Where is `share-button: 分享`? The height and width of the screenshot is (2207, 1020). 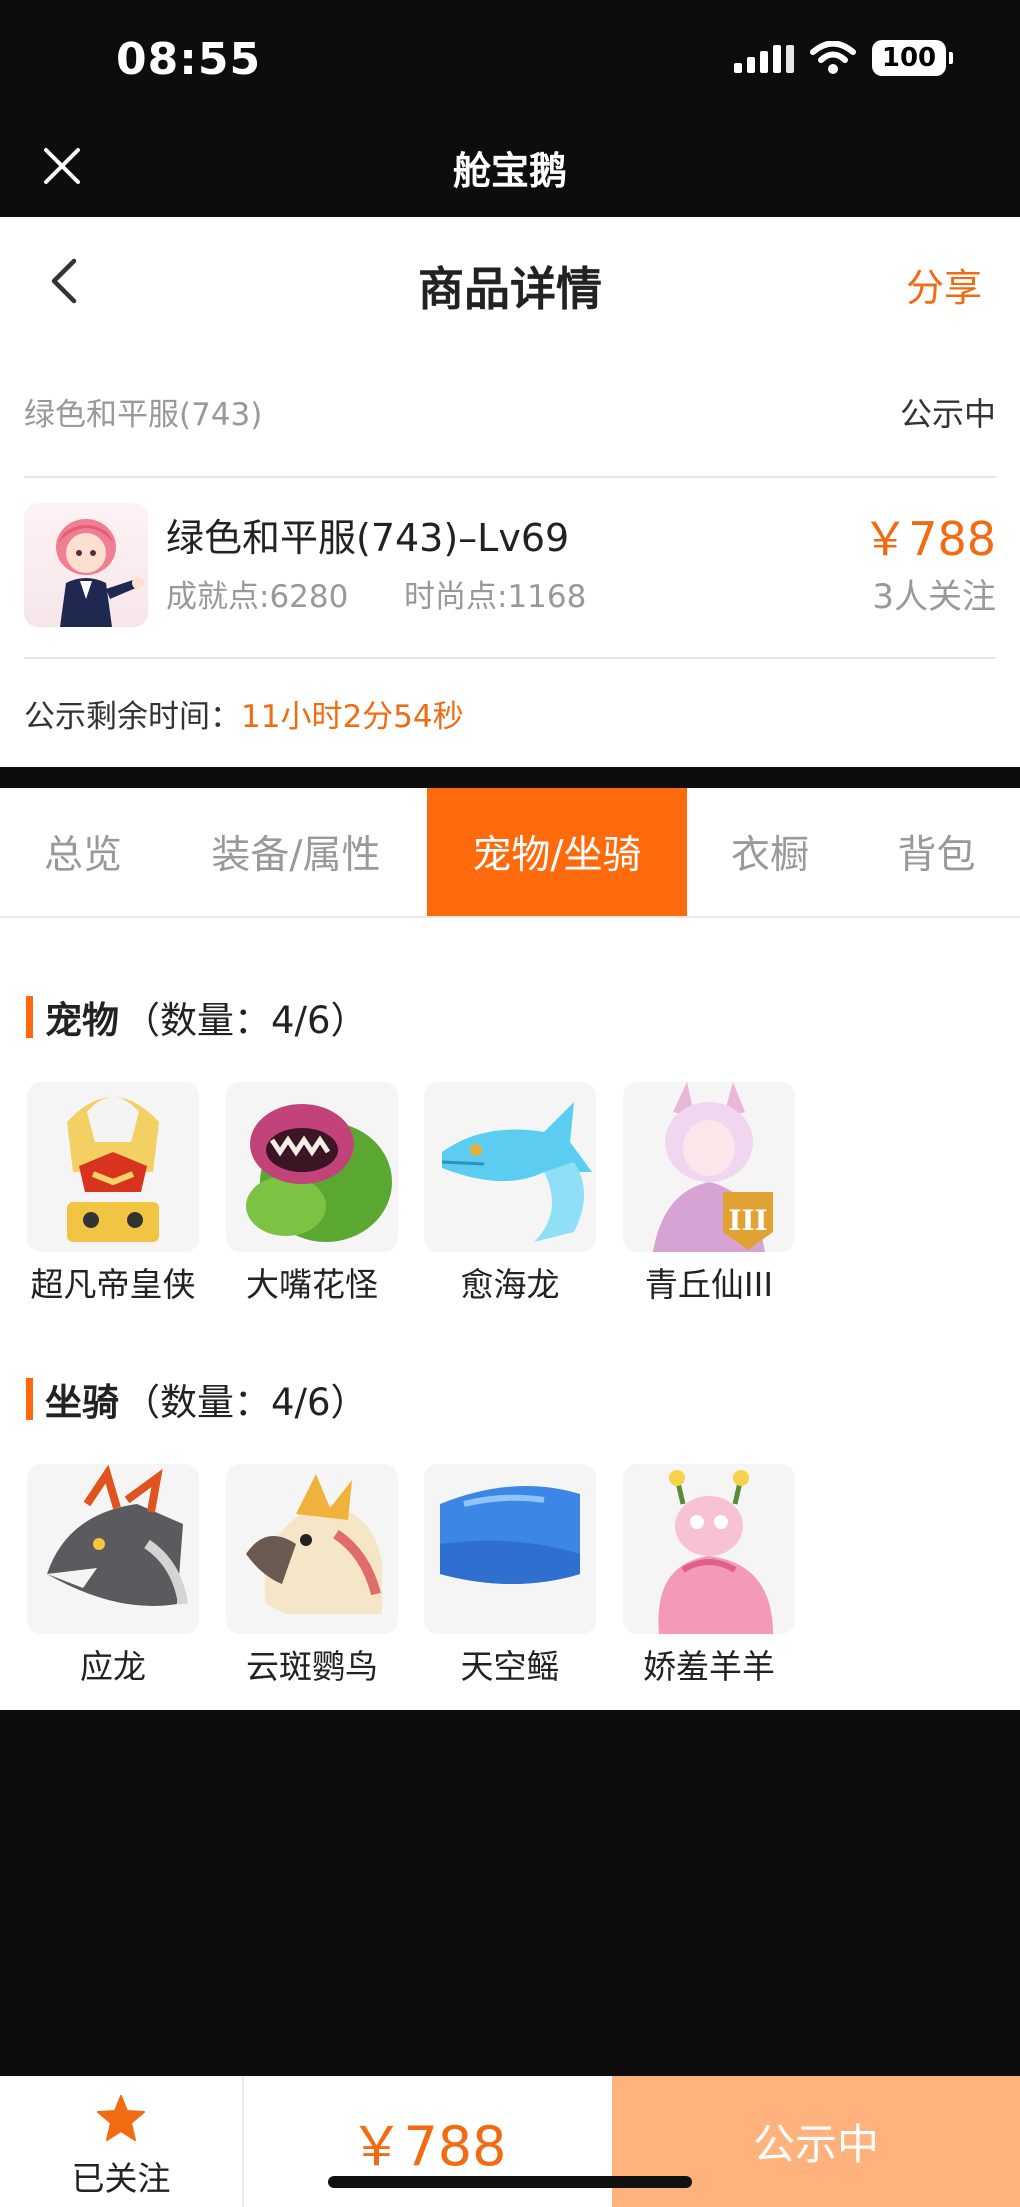 share-button: 分享 is located at coordinates (944, 284).